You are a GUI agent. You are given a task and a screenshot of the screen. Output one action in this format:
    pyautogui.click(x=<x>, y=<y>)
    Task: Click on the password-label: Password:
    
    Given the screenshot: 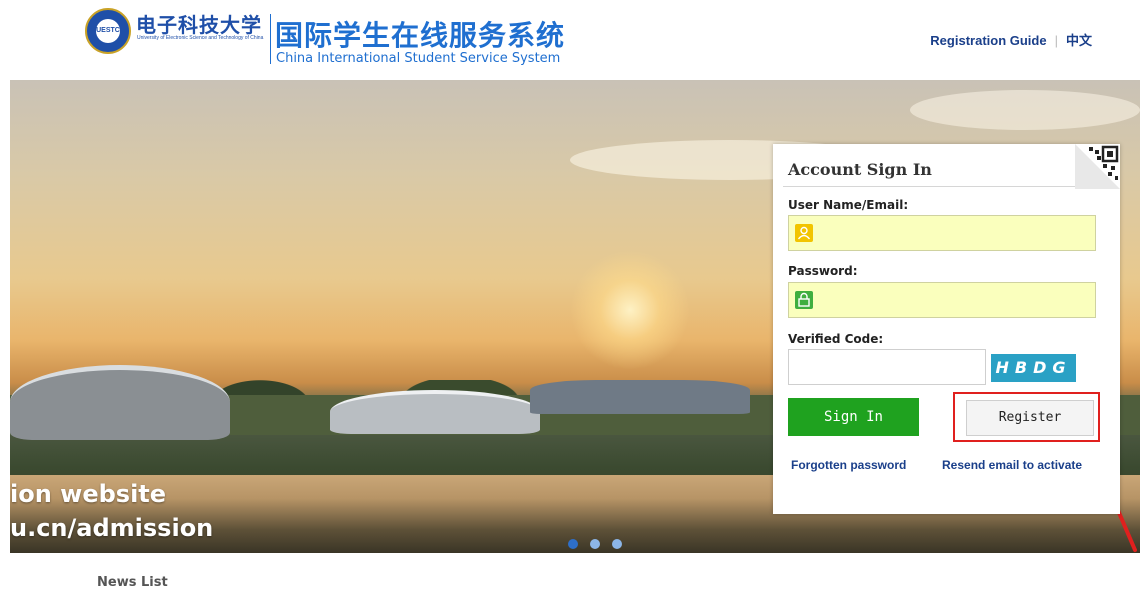 What is the action you would take?
    pyautogui.click(x=823, y=271)
    